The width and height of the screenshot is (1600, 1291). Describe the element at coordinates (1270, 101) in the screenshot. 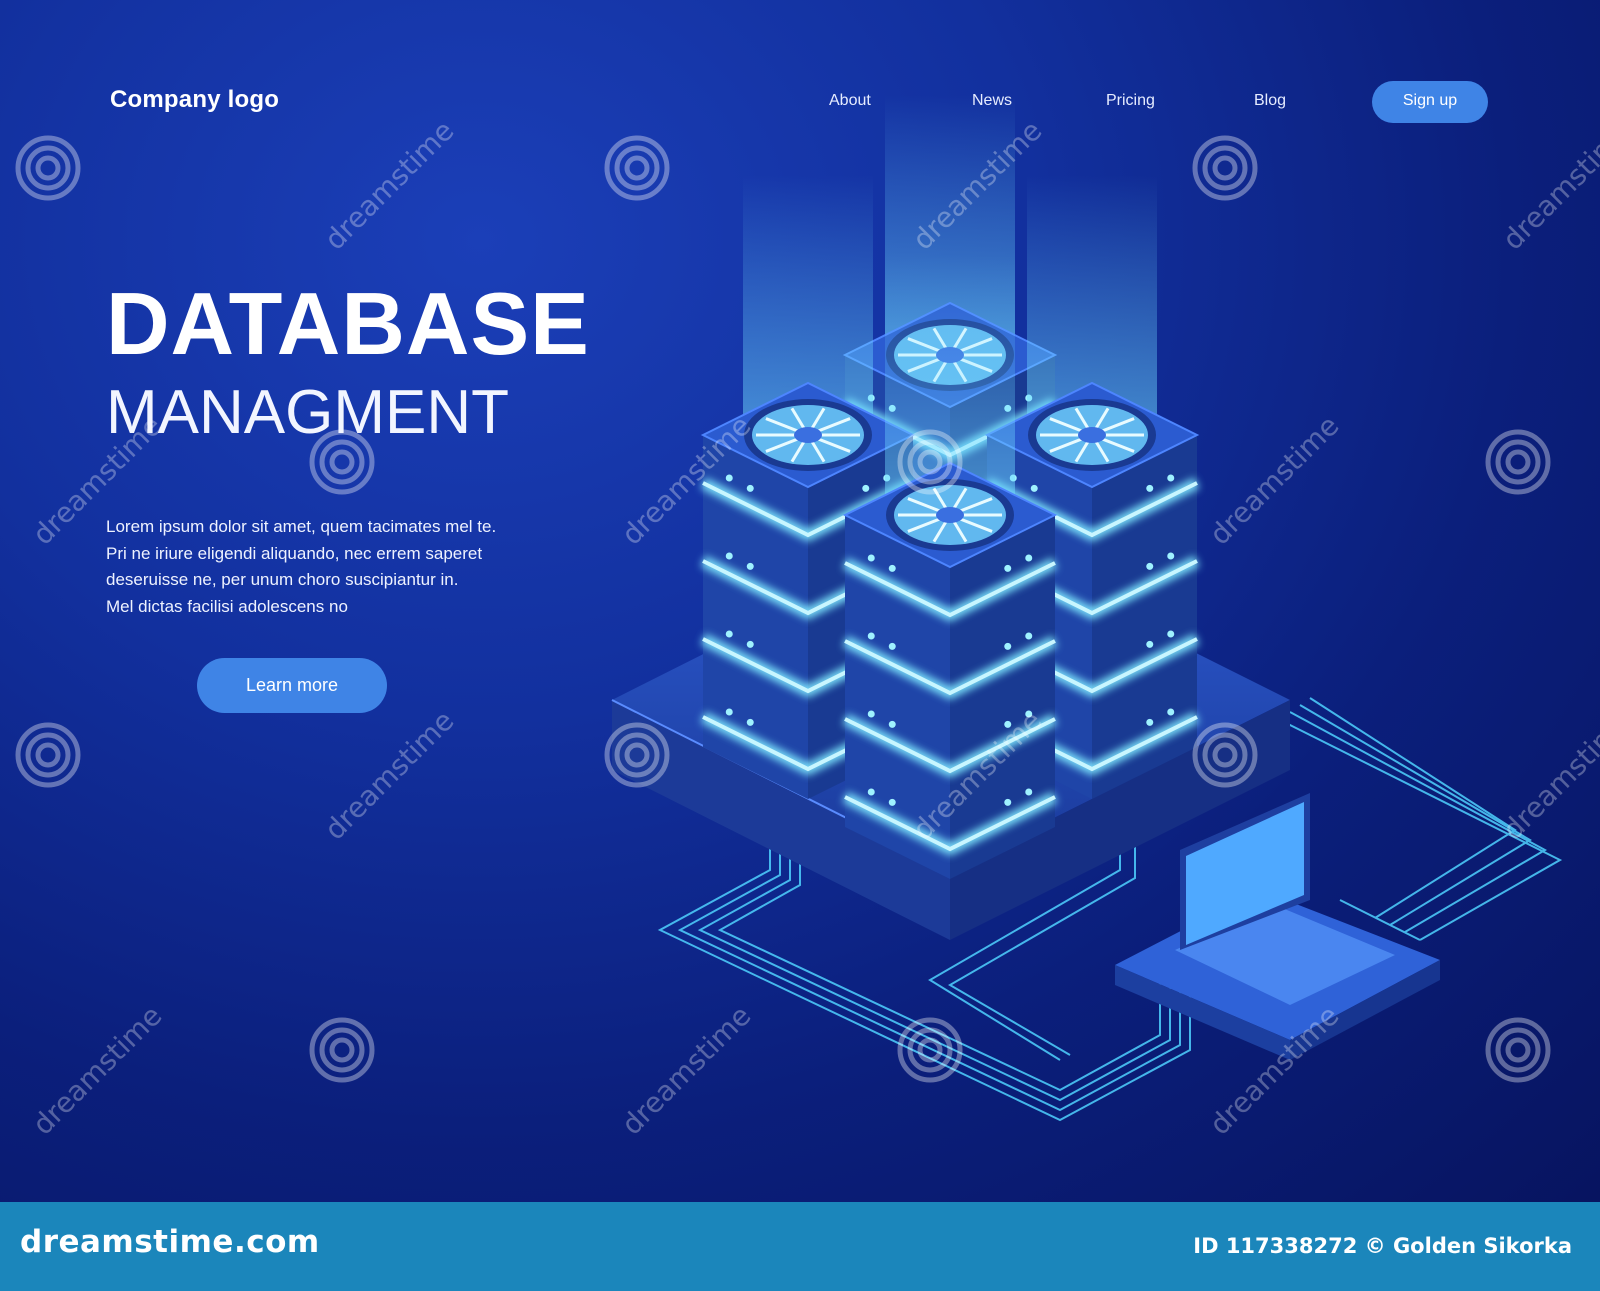

I see `nav-blog: Blog` at that location.